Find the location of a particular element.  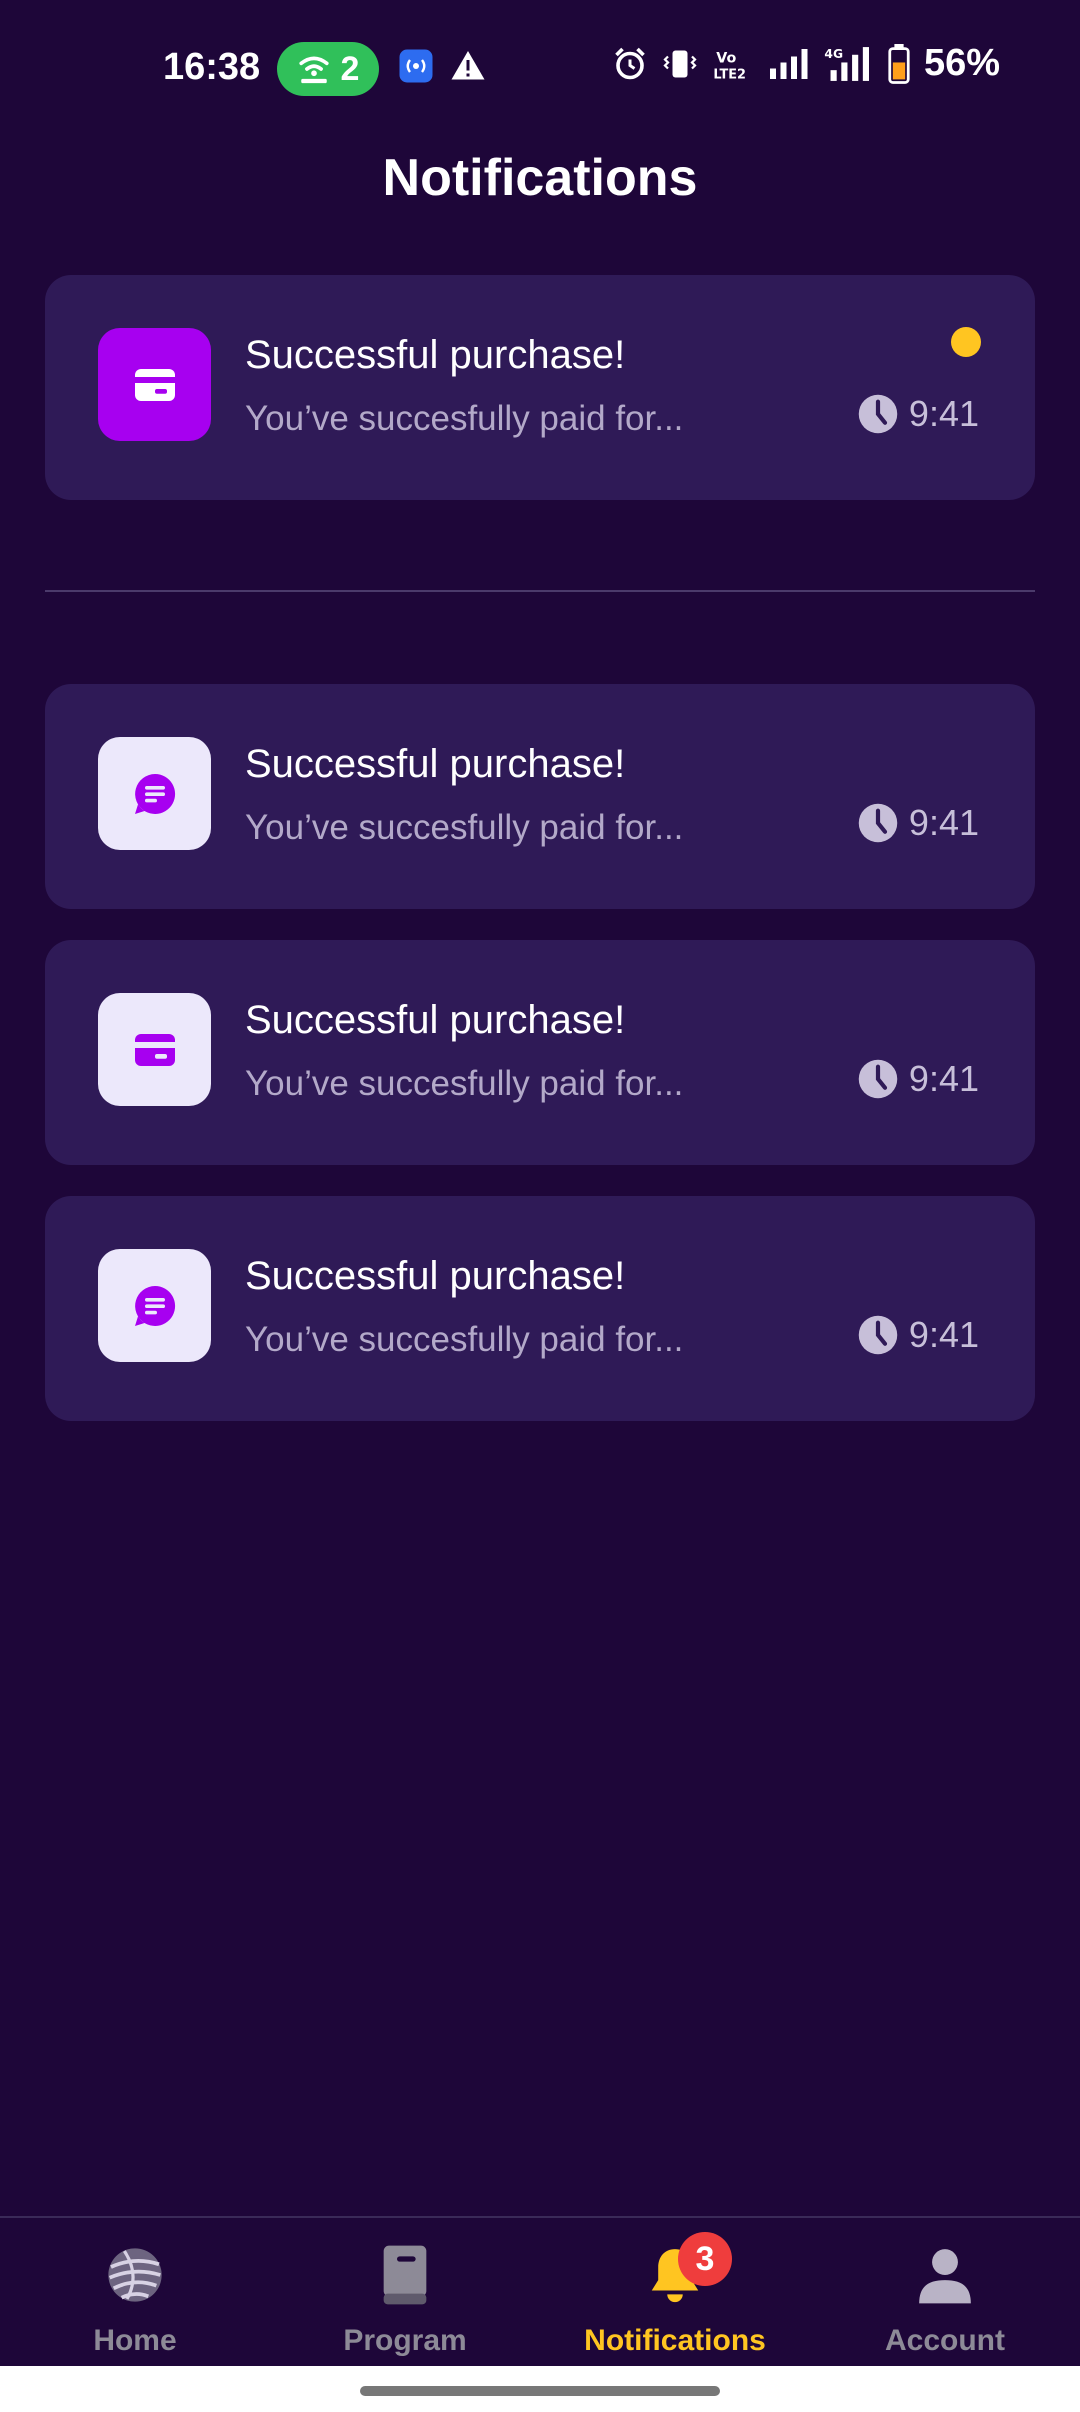

nav-item-account: Account is located at coordinates (945, 2293).